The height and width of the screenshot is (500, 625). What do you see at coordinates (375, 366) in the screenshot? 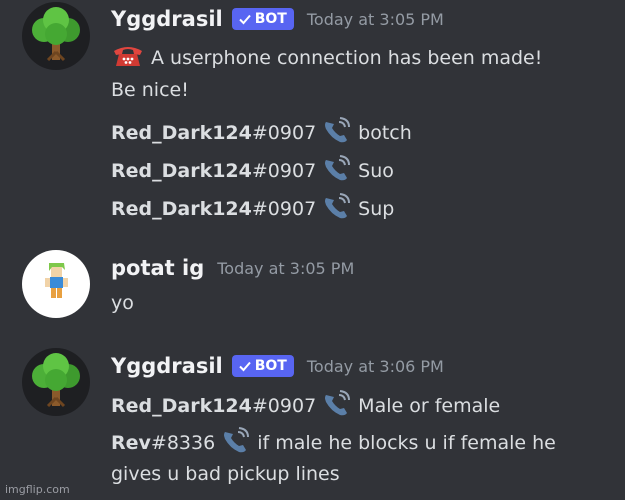
I see `message-timestamp: Today at 3:06 PM` at bounding box center [375, 366].